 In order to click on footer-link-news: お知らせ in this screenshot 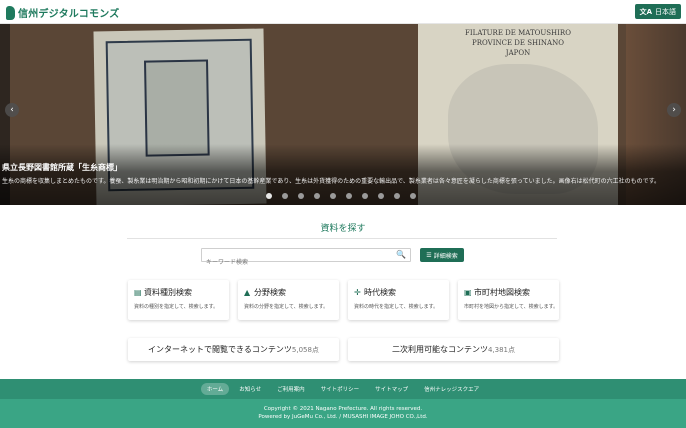, I will do `click(250, 389)`.